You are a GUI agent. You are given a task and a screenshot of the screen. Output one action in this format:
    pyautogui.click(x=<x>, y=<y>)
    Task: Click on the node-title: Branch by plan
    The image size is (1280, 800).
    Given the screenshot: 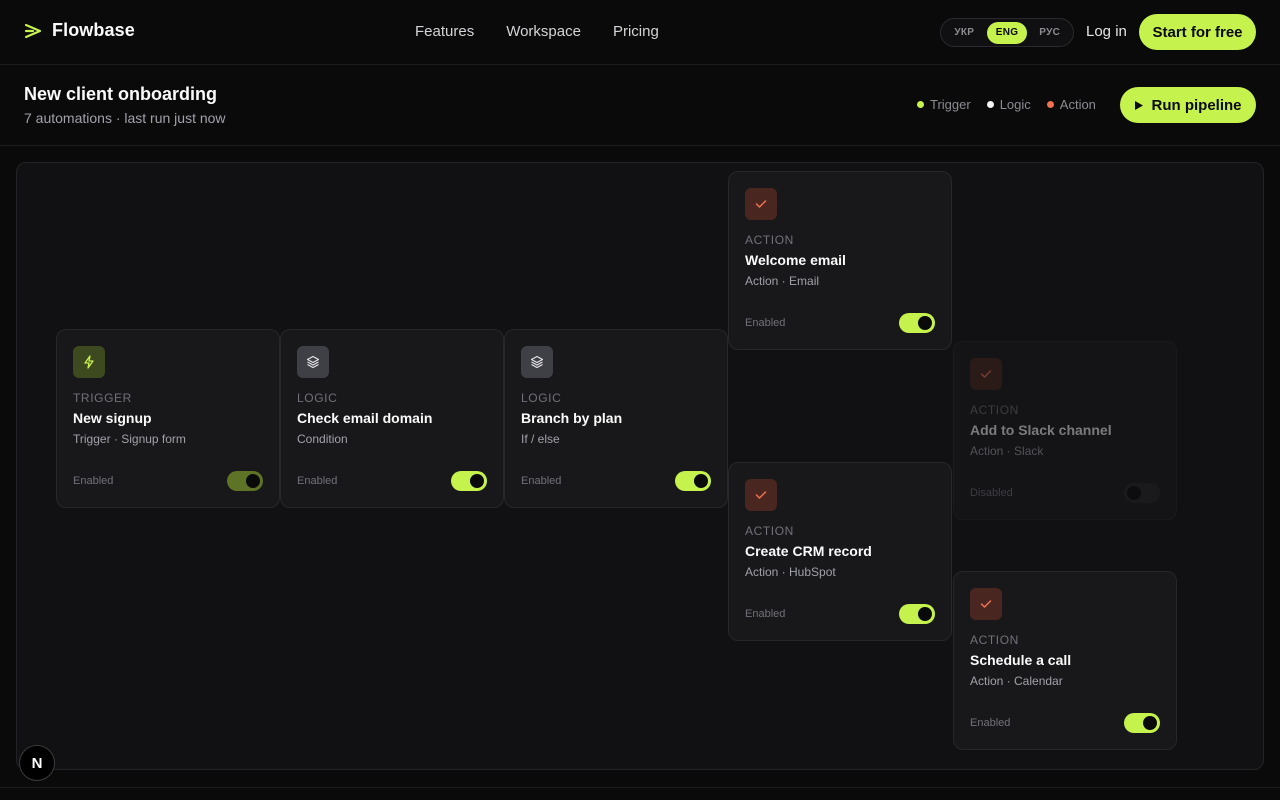 What is the action you would take?
    pyautogui.click(x=572, y=418)
    